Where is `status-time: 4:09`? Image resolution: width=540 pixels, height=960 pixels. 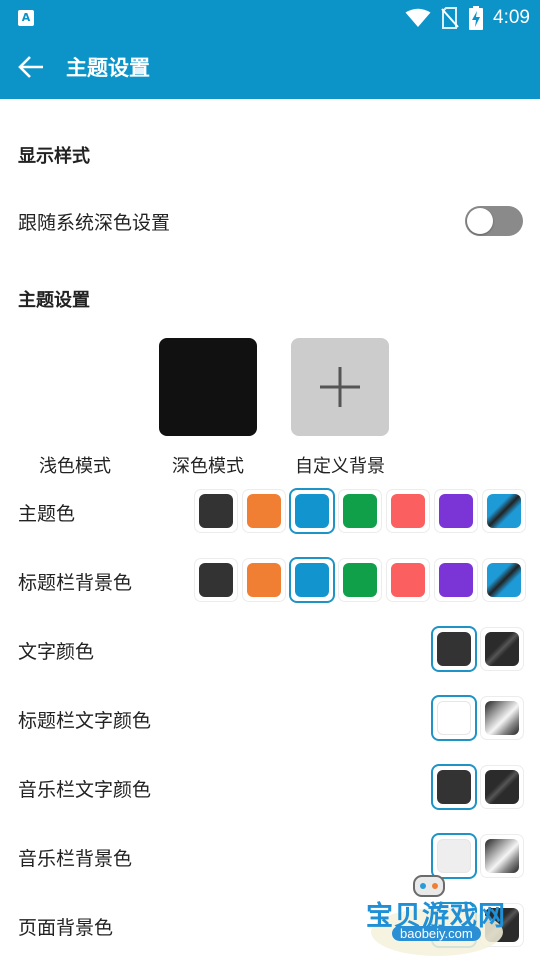
status-time: 4:09 is located at coordinates (511, 17).